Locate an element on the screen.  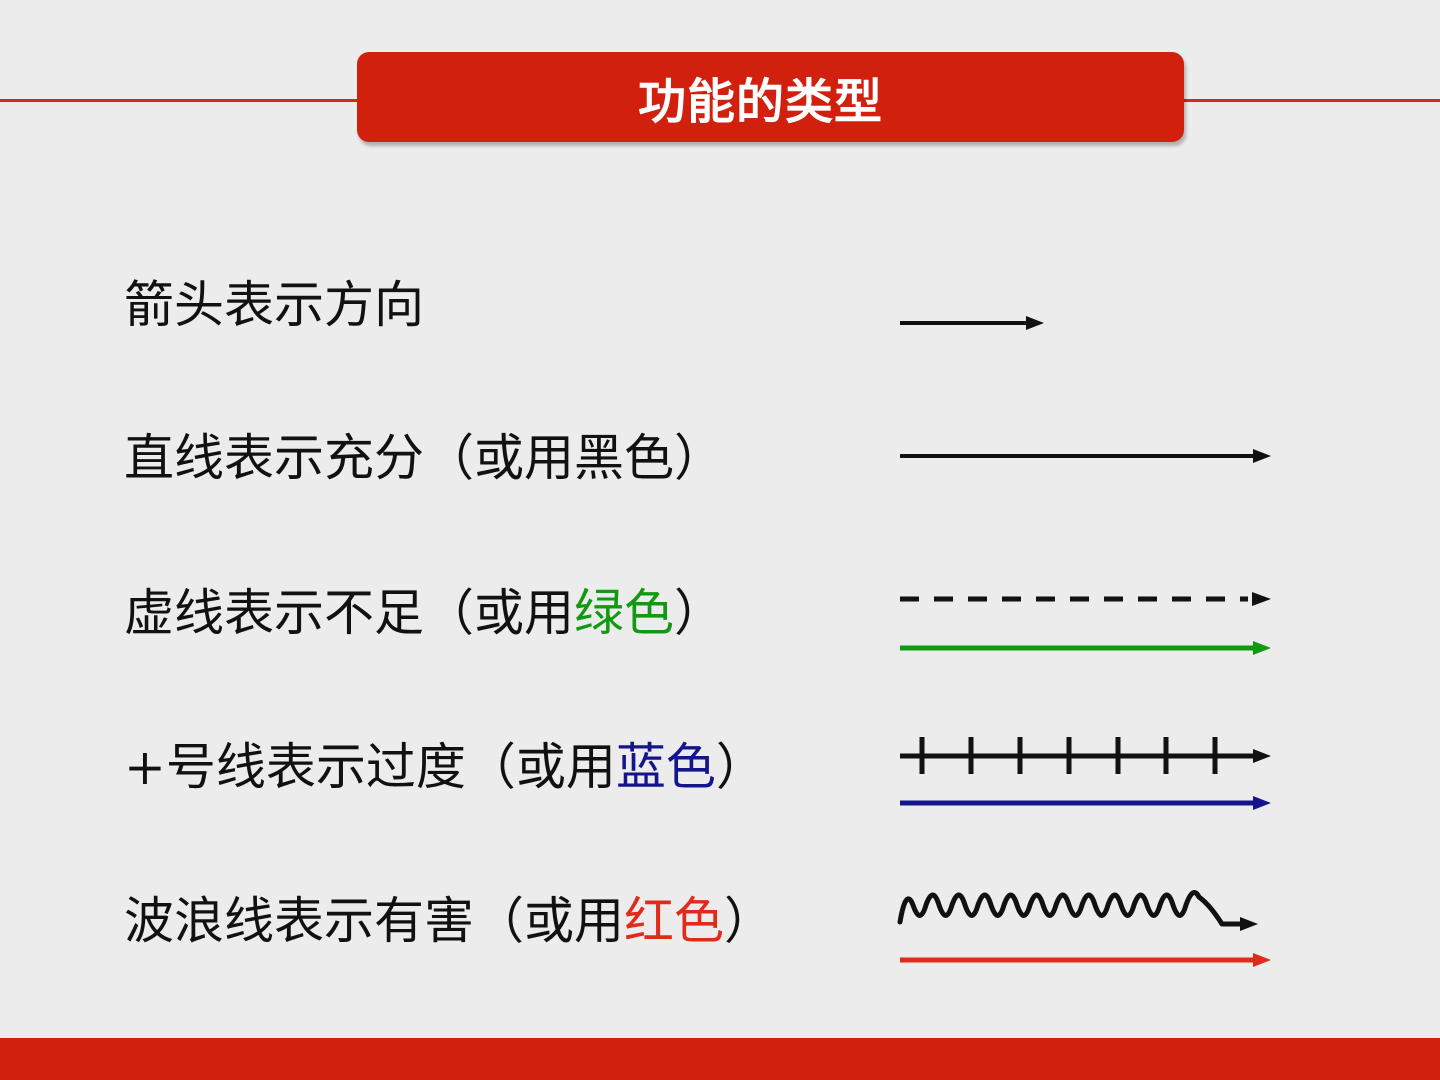
blue-arrow-icon is located at coordinates (1085, 803).